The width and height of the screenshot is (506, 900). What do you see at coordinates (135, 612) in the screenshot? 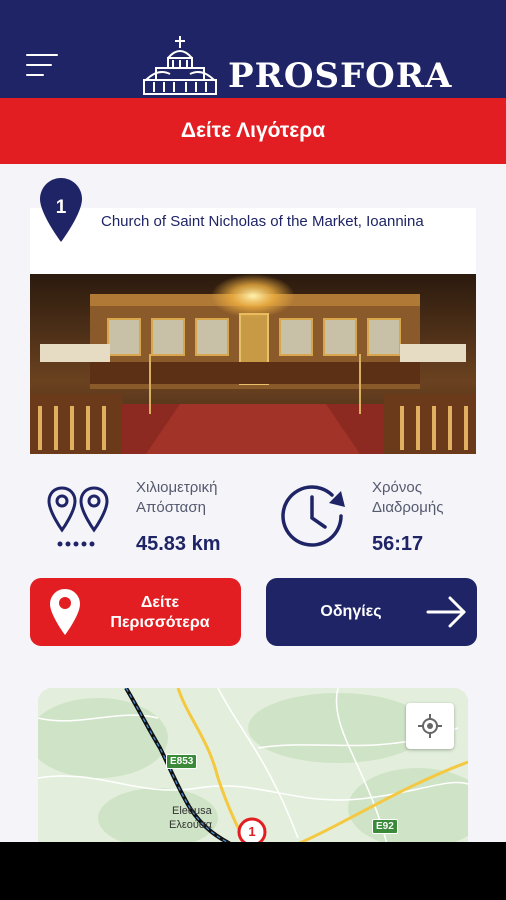
I see `see-more-button: Δείτε Περισσότερα` at bounding box center [135, 612].